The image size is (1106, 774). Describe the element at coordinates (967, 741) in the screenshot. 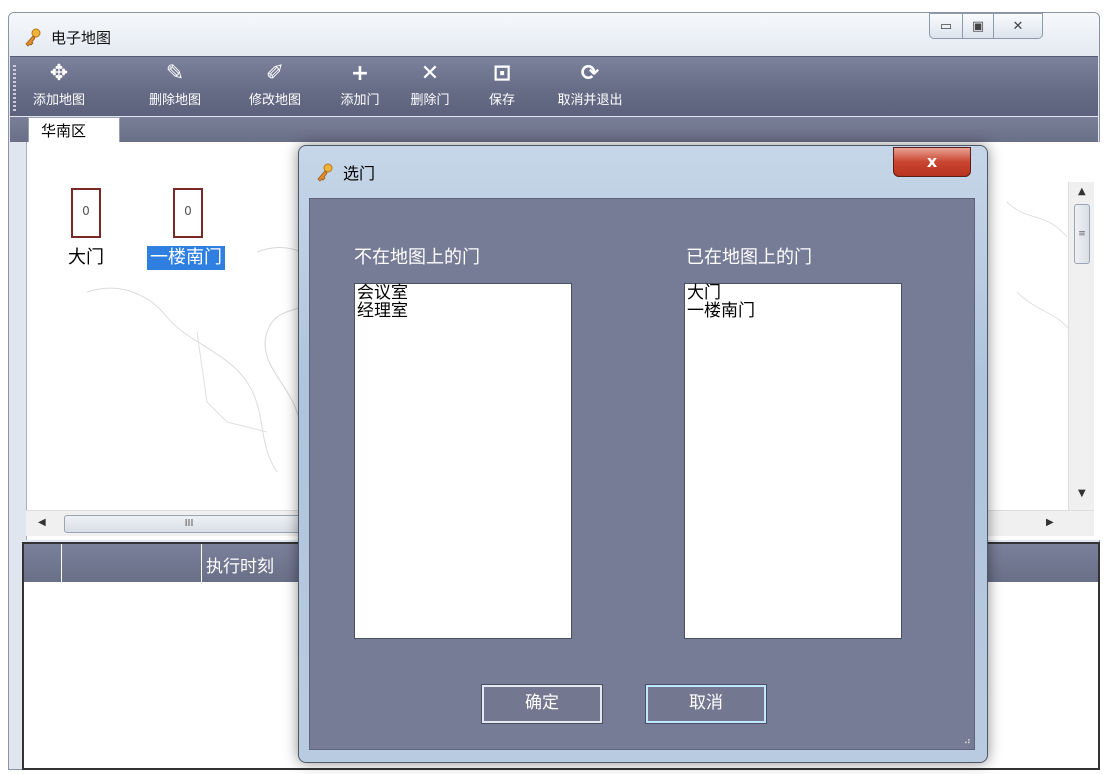

I see `resize-grip-icon: ⠴` at that location.